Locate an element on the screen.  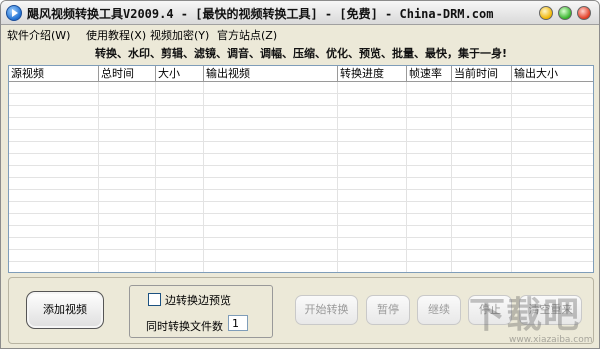
conversion-options-box: 边转换边预览 同时转换文件数 is located at coordinates (201, 311).